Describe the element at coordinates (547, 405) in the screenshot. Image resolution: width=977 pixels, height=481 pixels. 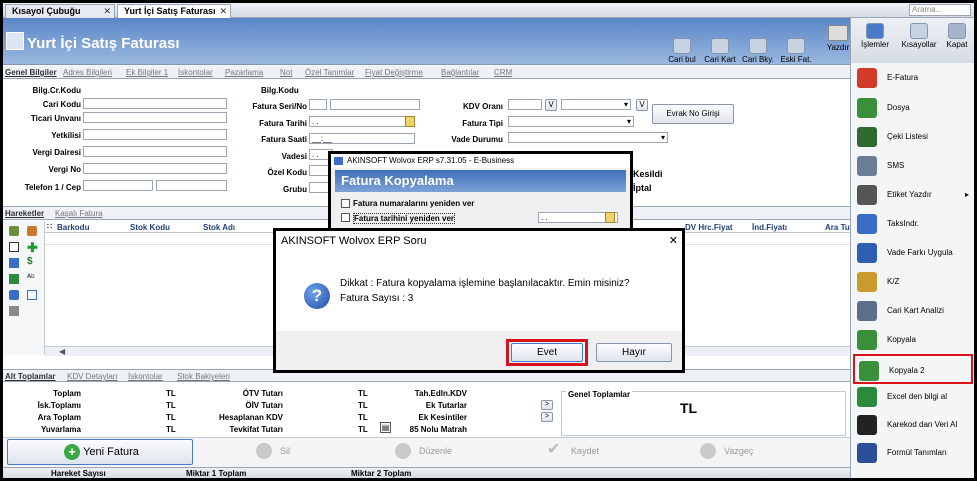
I see `ek-tutarlar-button: >` at that location.